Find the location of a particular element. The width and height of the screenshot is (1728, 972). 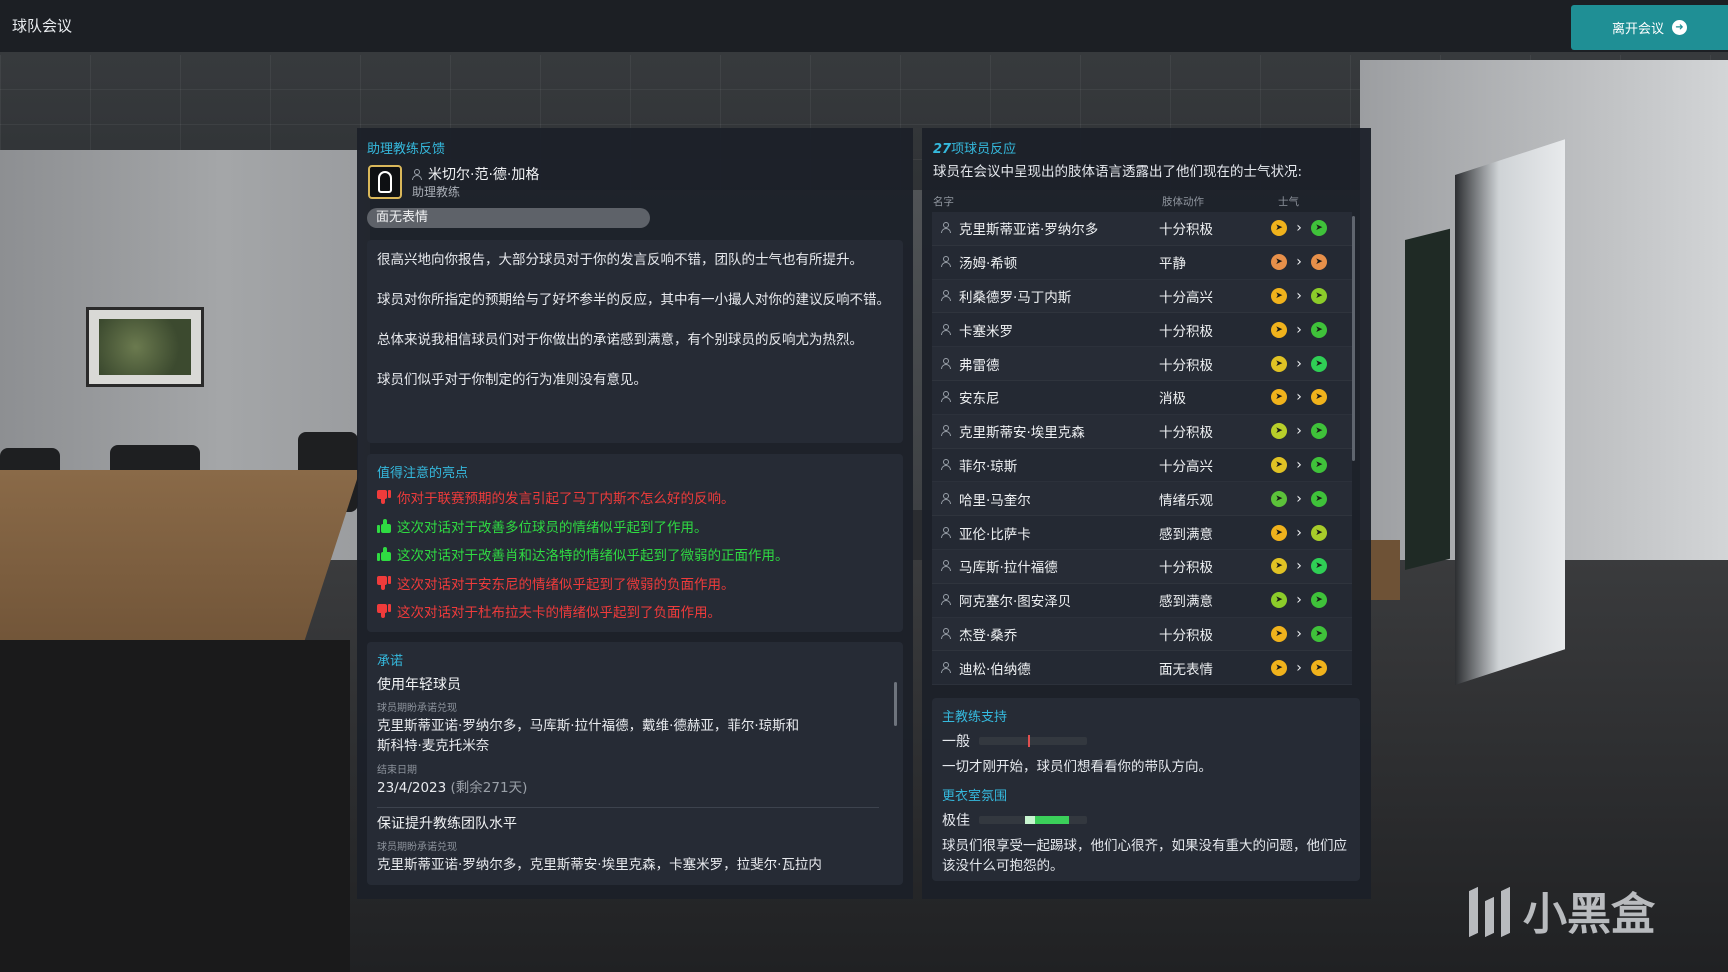

atmosphere-meter-fill is located at coordinates (1049, 820).